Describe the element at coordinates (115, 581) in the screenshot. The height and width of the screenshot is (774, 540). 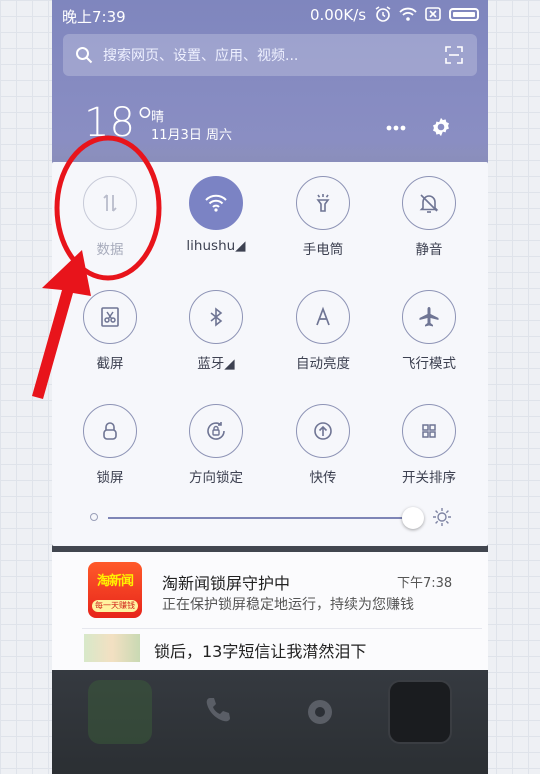
I see `app-icon-brand: 淘新闻` at that location.